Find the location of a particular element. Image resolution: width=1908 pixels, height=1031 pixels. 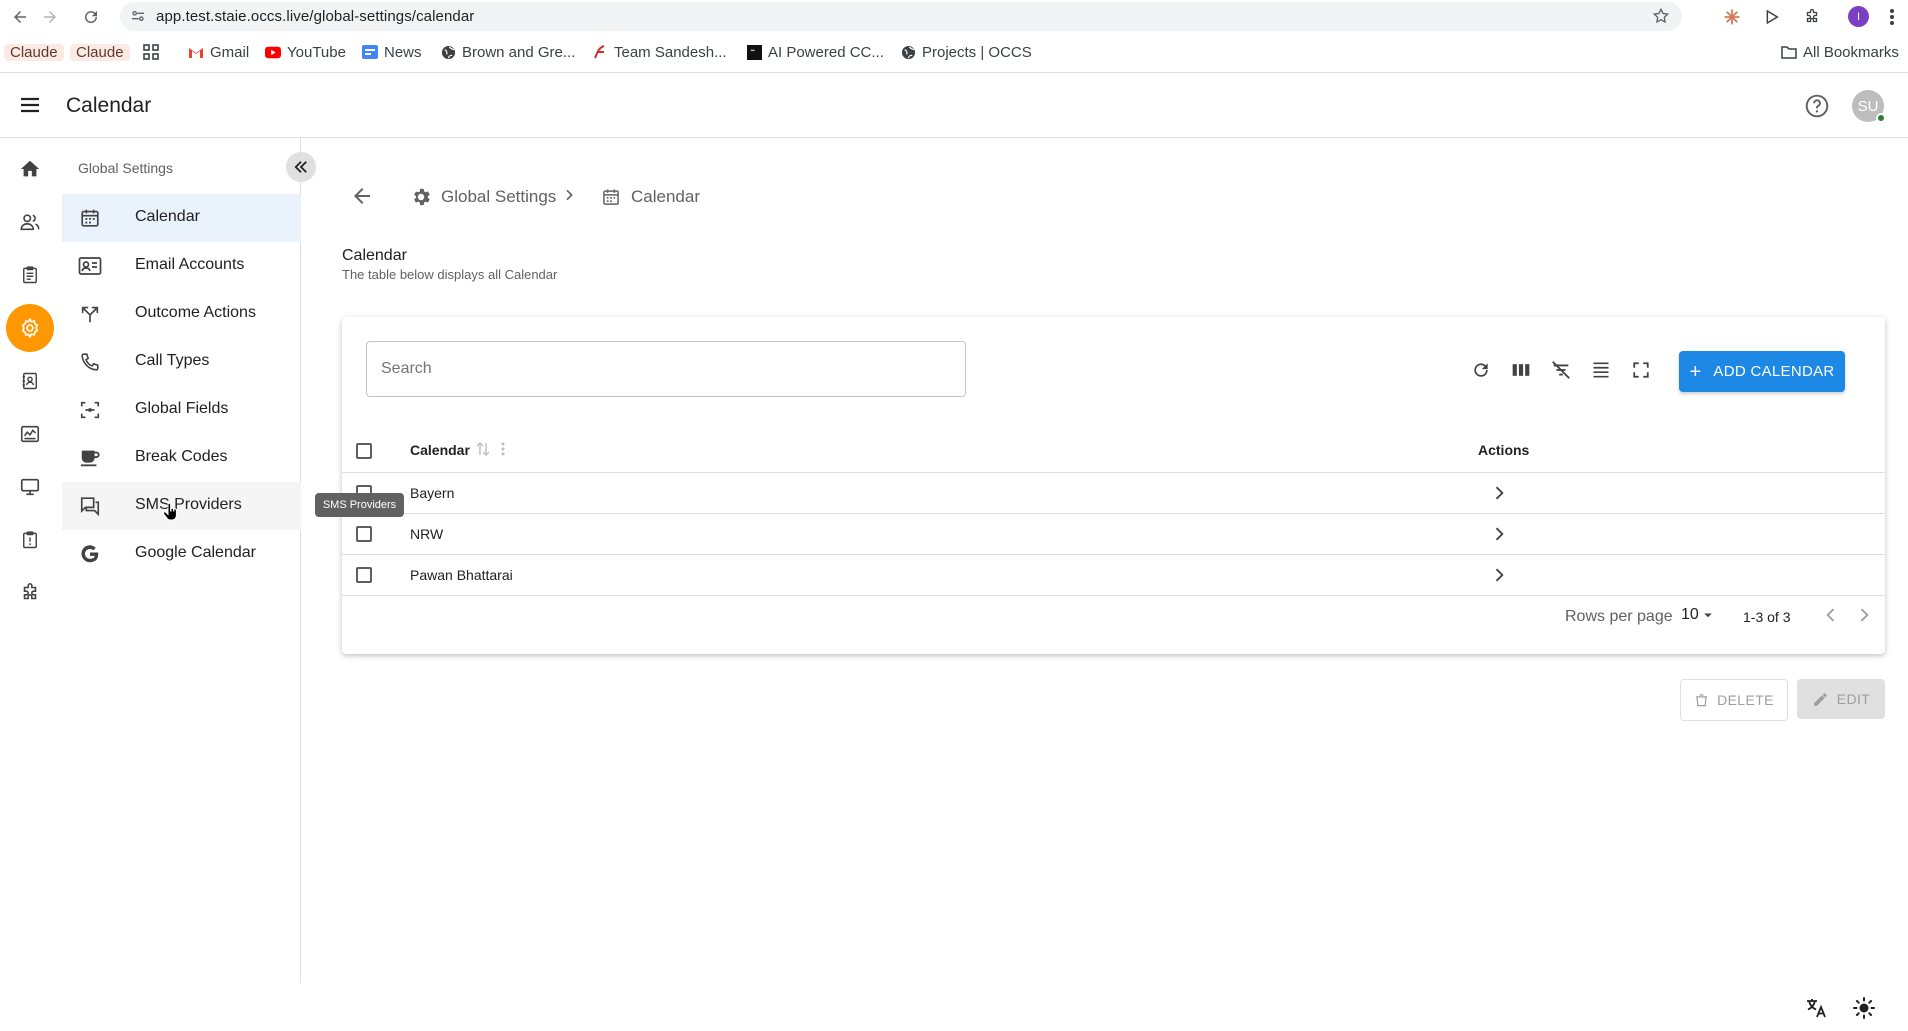

bookmark-projects-occs: Projects | OCCS is located at coordinates (966, 52).